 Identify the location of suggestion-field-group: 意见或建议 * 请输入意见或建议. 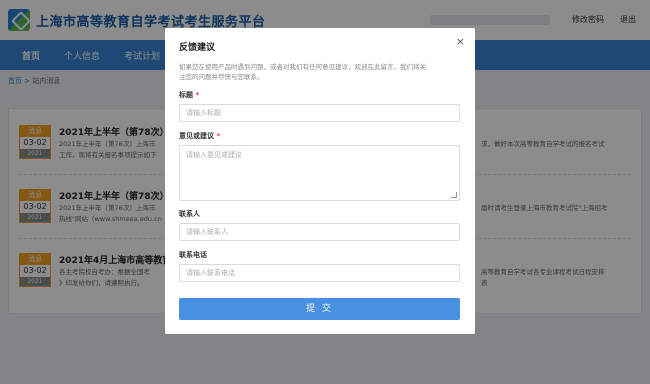
(320, 166).